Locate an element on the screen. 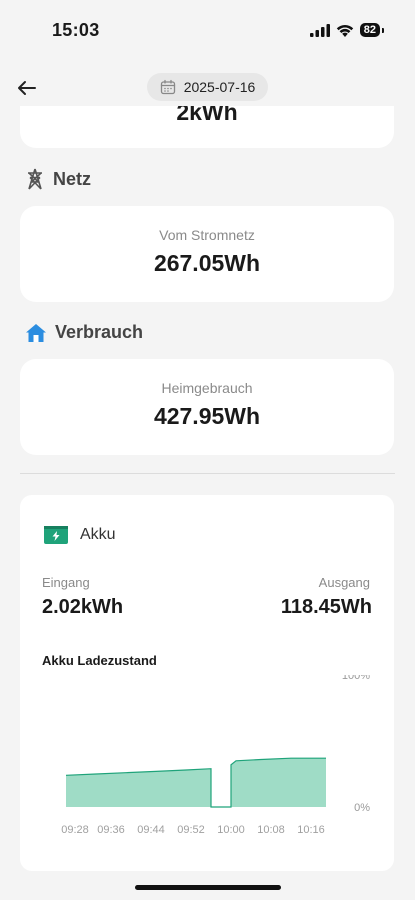 Image resolution: width=415 pixels, height=900 pixels. eingang-value: 2.02kWh is located at coordinates (83, 607).